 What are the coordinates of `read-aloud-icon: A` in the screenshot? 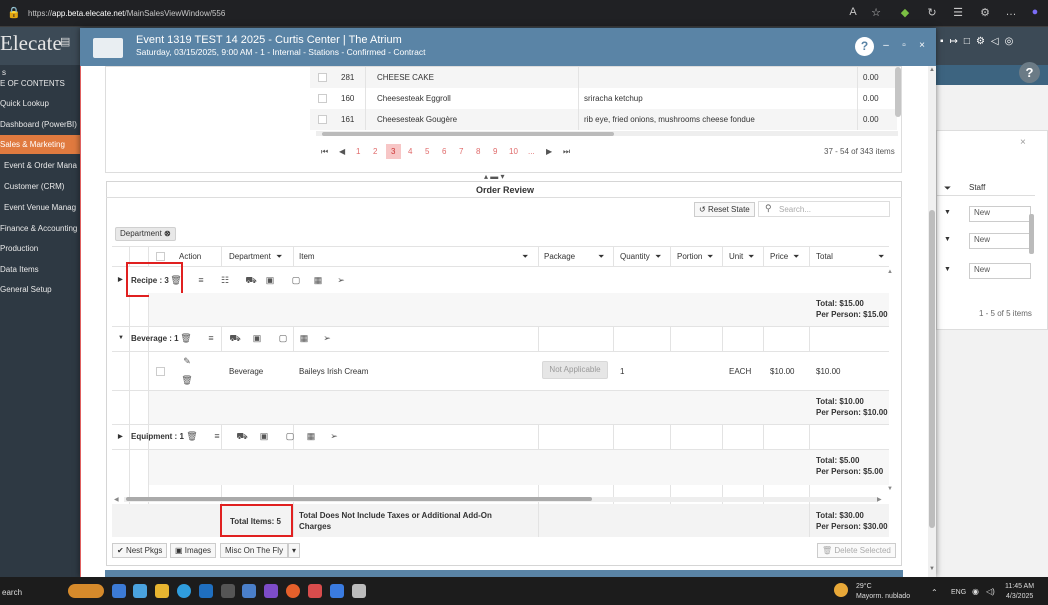 It's located at (853, 12).